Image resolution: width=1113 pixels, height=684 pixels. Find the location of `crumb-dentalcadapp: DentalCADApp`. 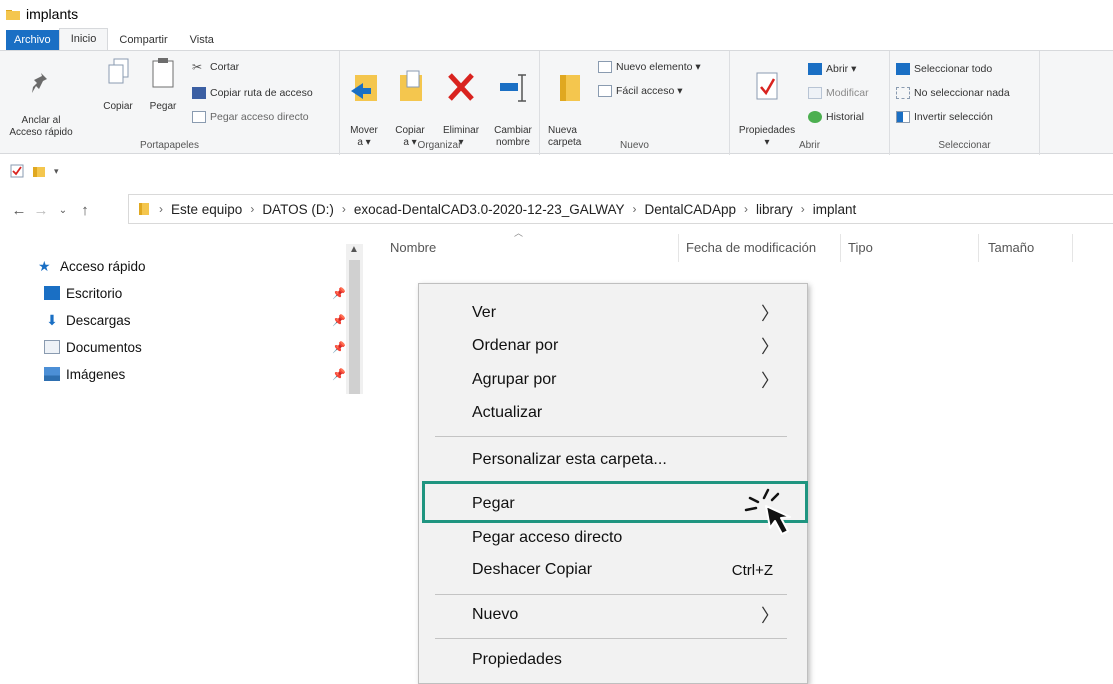

crumb-dentalcadapp: DentalCADApp is located at coordinates (690, 209).